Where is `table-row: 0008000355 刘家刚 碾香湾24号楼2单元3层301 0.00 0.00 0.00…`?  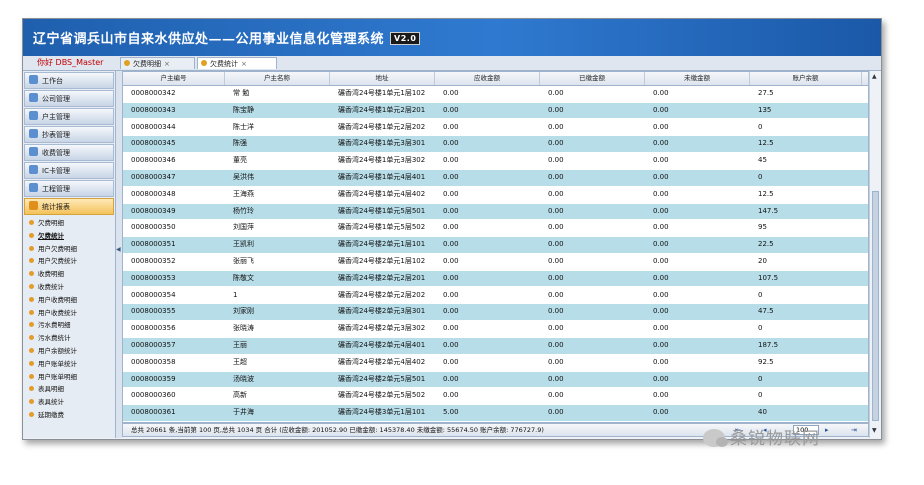 table-row: 0008000355 刘家刚 碾香湾24号楼2单元3层301 0.00 0.00 0.00… is located at coordinates (495, 312).